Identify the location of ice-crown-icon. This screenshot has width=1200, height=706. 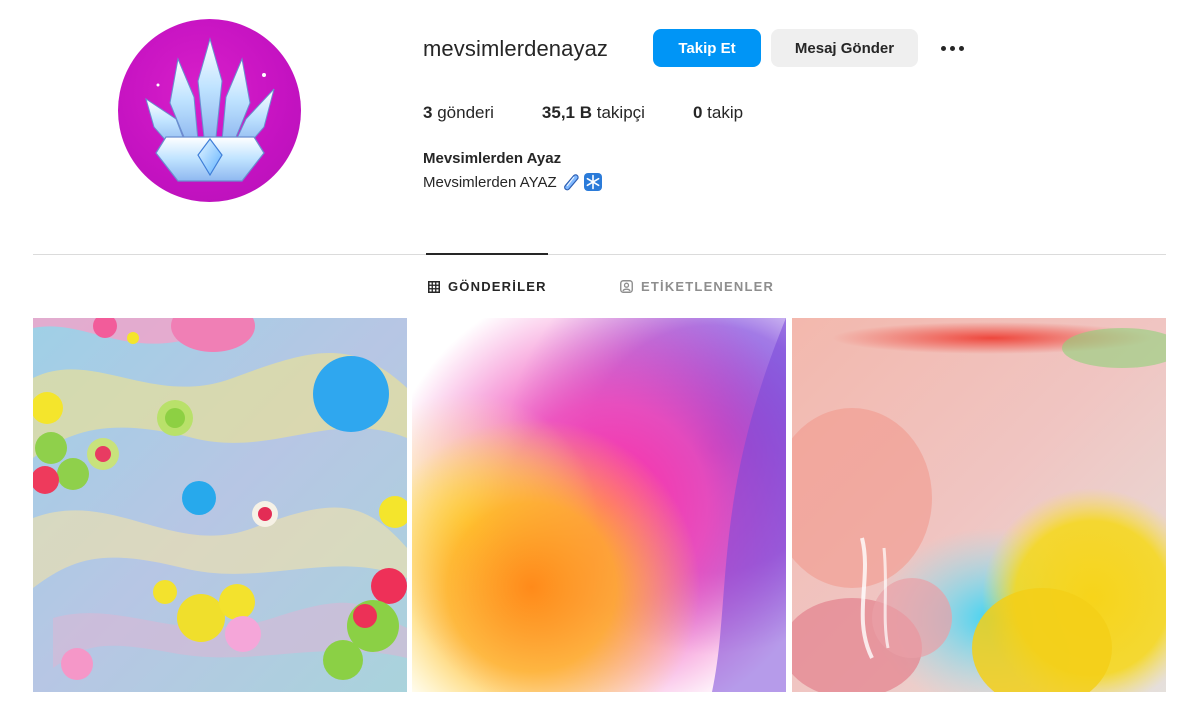
(210, 109).